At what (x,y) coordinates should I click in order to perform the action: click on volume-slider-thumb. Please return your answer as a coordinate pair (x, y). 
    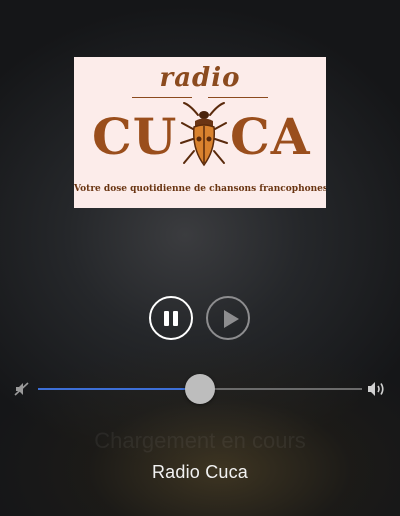
    Looking at the image, I should click on (200, 389).